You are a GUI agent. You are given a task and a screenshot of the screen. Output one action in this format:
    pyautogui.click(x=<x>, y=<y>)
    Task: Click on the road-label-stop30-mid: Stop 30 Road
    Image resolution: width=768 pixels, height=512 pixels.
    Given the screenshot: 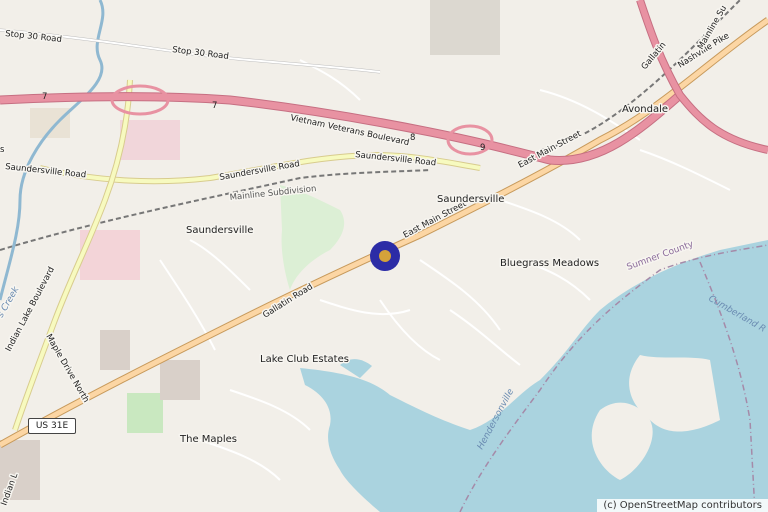 What is the action you would take?
    pyautogui.click(x=201, y=53)
    